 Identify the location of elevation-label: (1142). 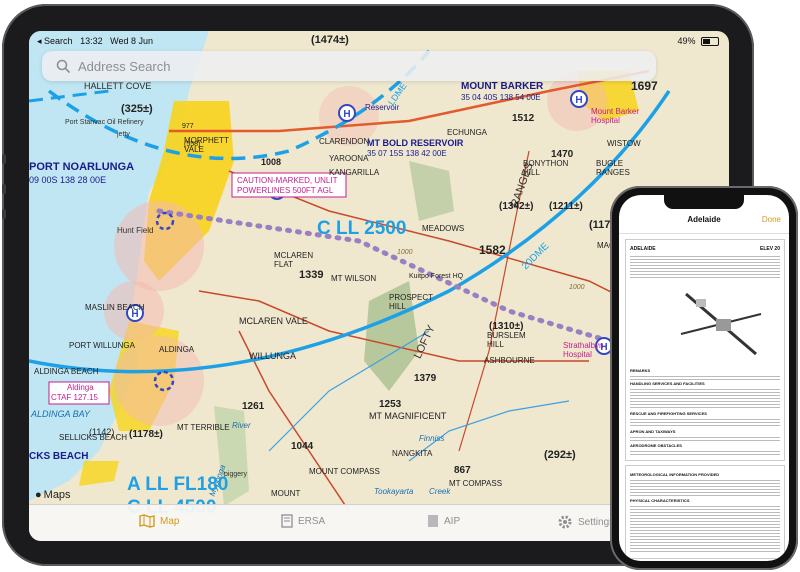
(102, 432).